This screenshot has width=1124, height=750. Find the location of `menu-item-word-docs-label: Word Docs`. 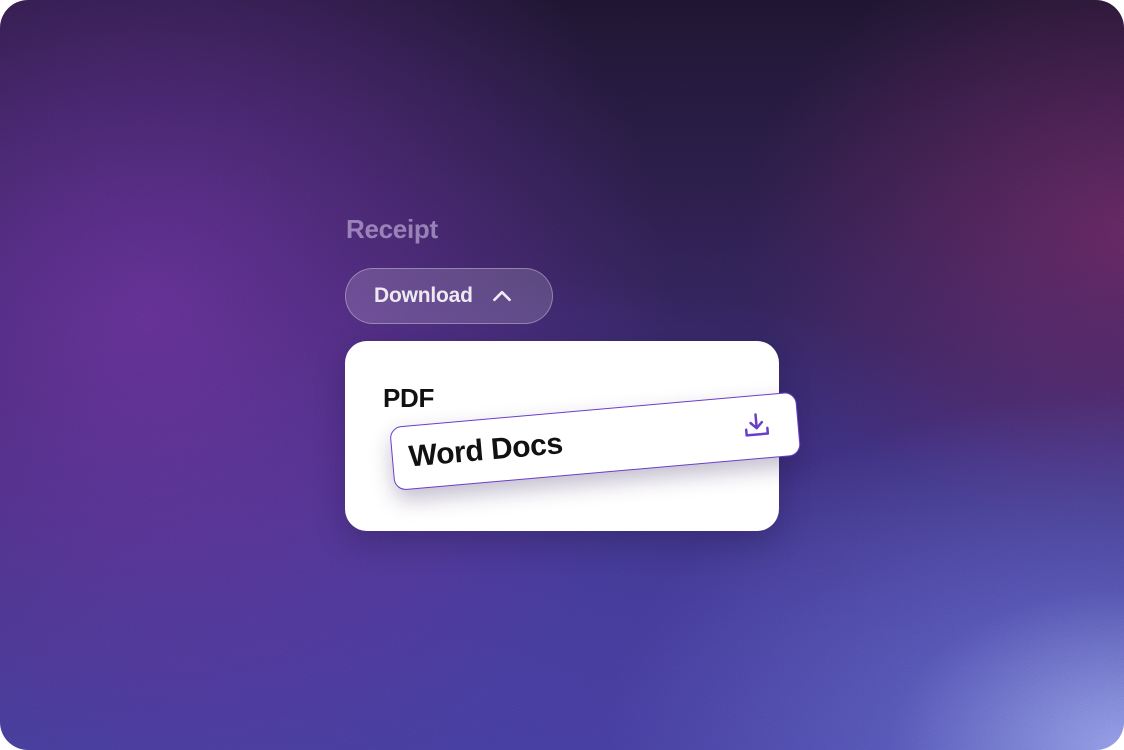

menu-item-word-docs-label: Word Docs is located at coordinates (485, 450).